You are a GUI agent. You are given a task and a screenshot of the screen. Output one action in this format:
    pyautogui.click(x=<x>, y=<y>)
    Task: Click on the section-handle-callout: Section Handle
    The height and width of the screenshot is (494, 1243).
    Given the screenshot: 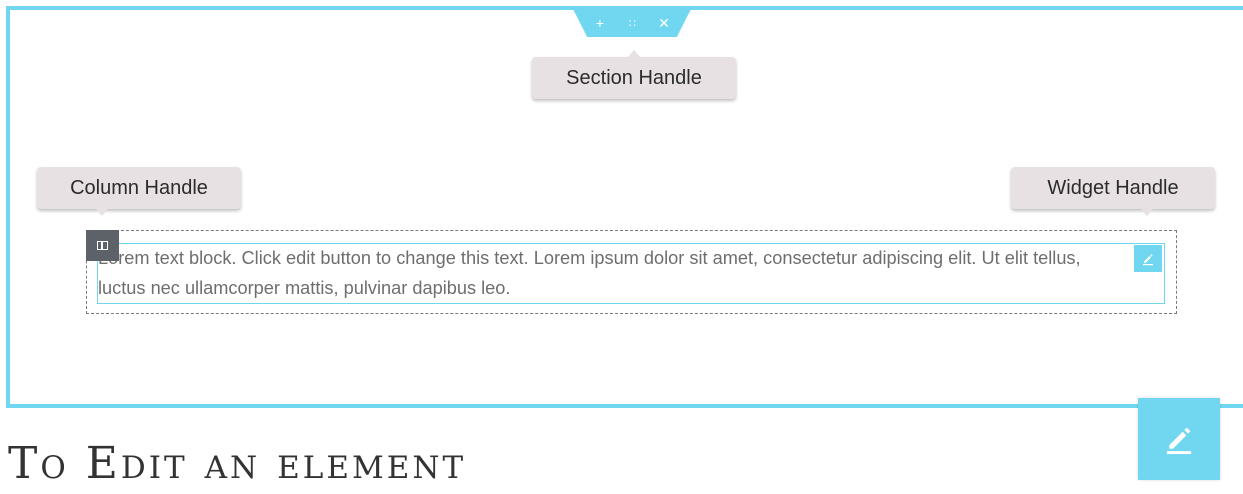 What is the action you would take?
    pyautogui.click(x=634, y=74)
    